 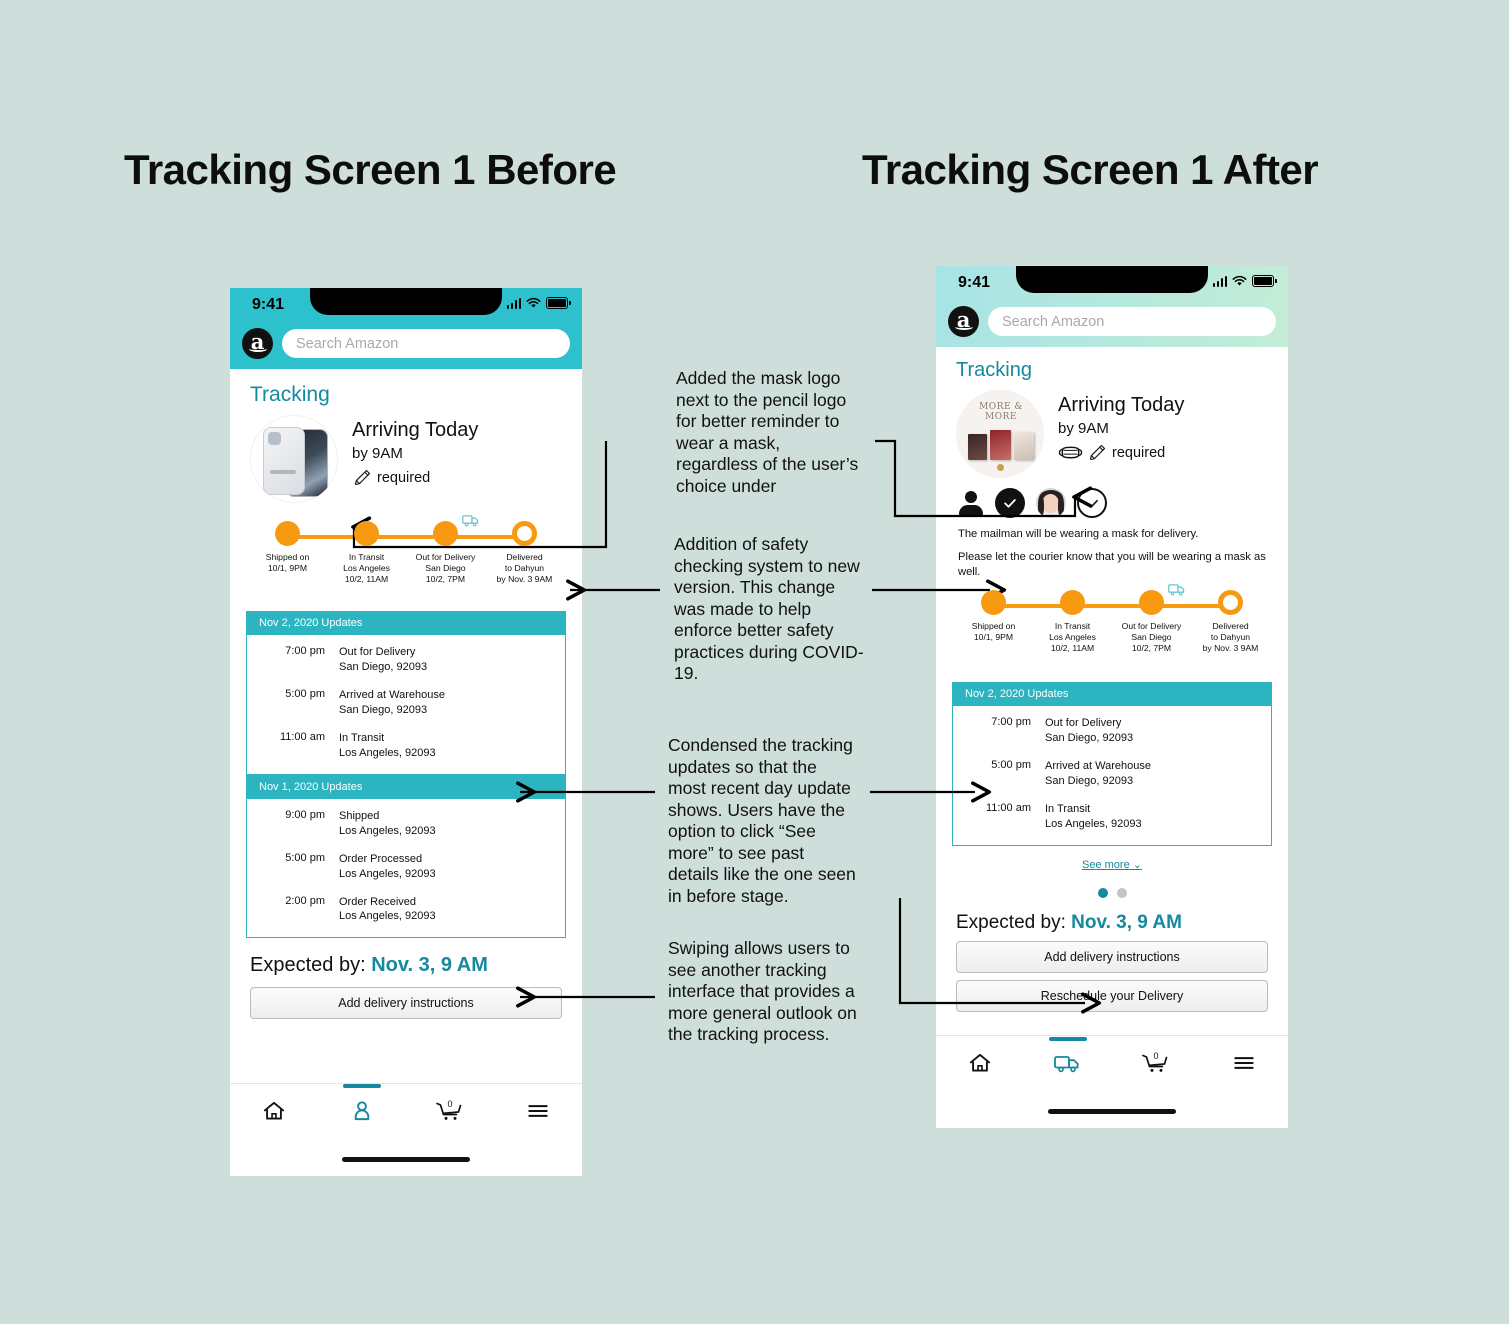 What do you see at coordinates (1093, 817) in the screenshot?
I see `update-detail: In Transit Los Angeles, 92093` at bounding box center [1093, 817].